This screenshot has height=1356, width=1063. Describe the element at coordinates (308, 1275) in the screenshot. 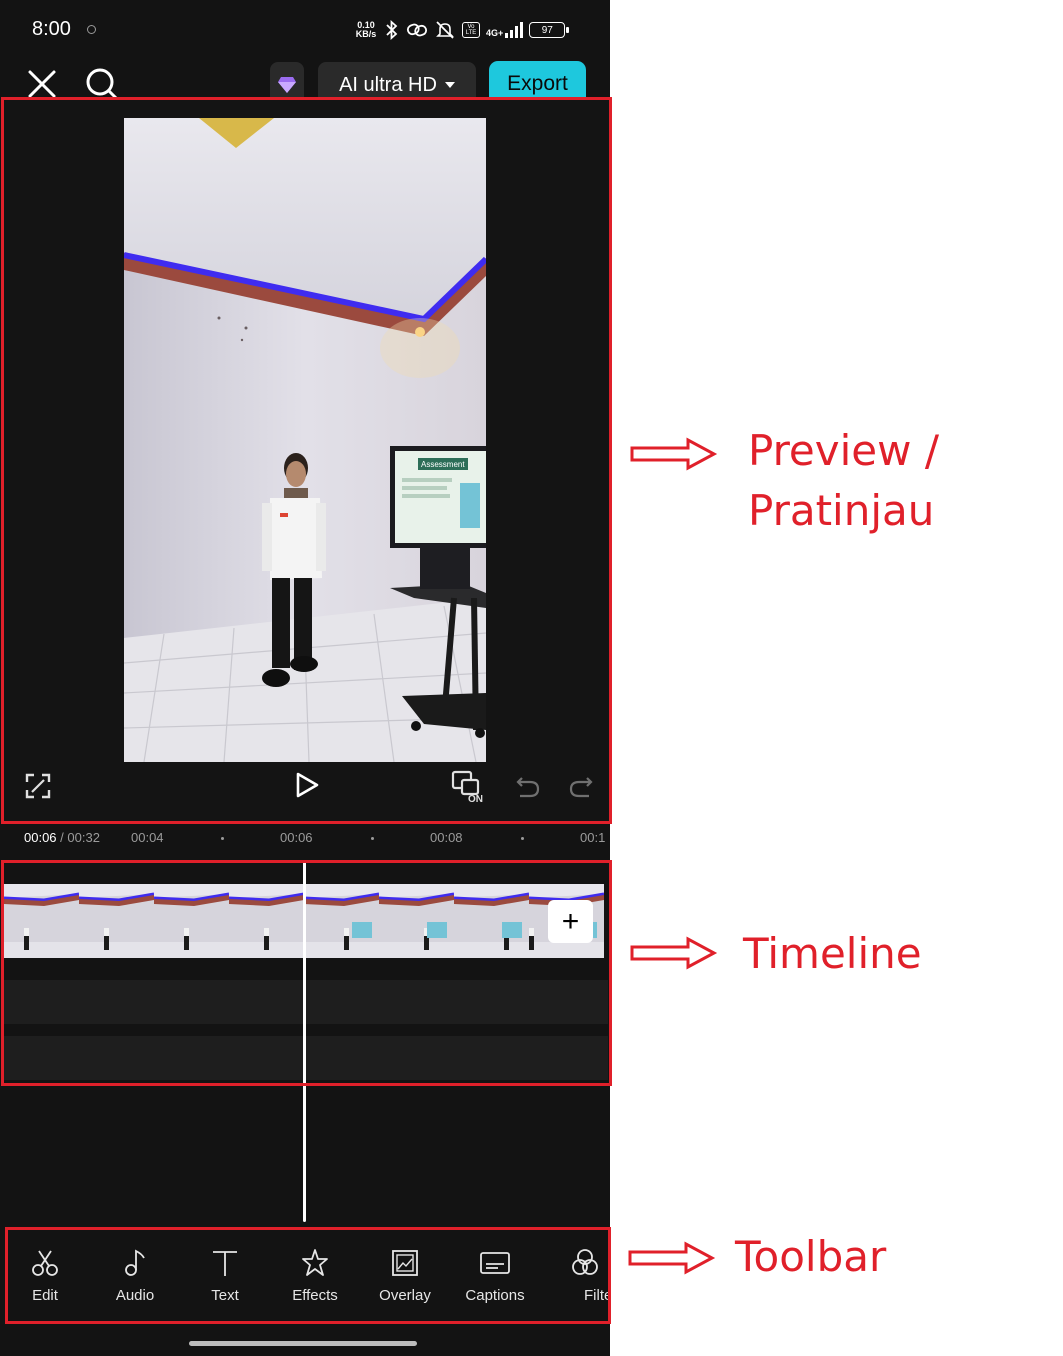

I see `toolbar-highlight-box` at that location.